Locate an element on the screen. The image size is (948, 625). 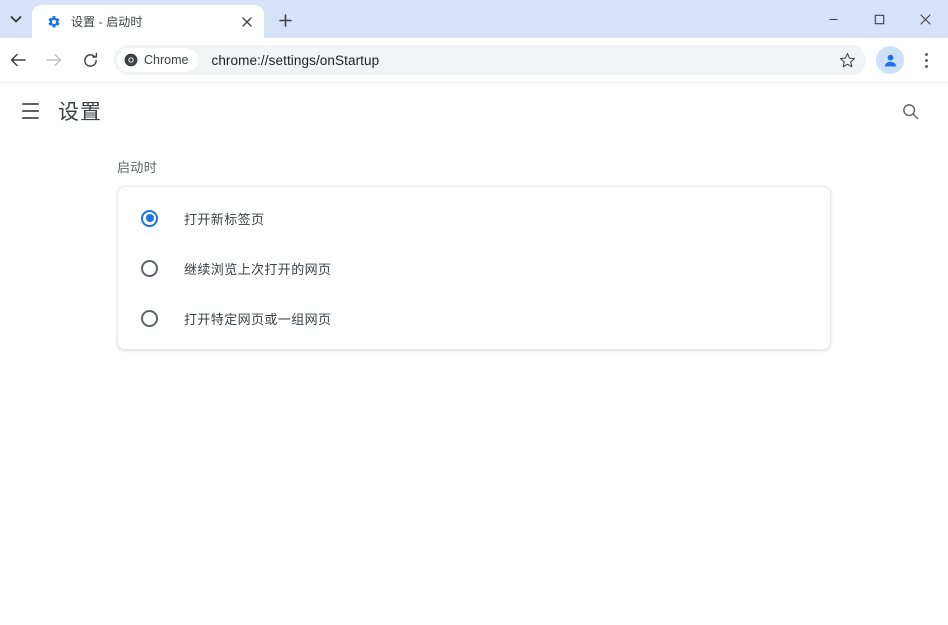
new-tab-button is located at coordinates (285, 20).